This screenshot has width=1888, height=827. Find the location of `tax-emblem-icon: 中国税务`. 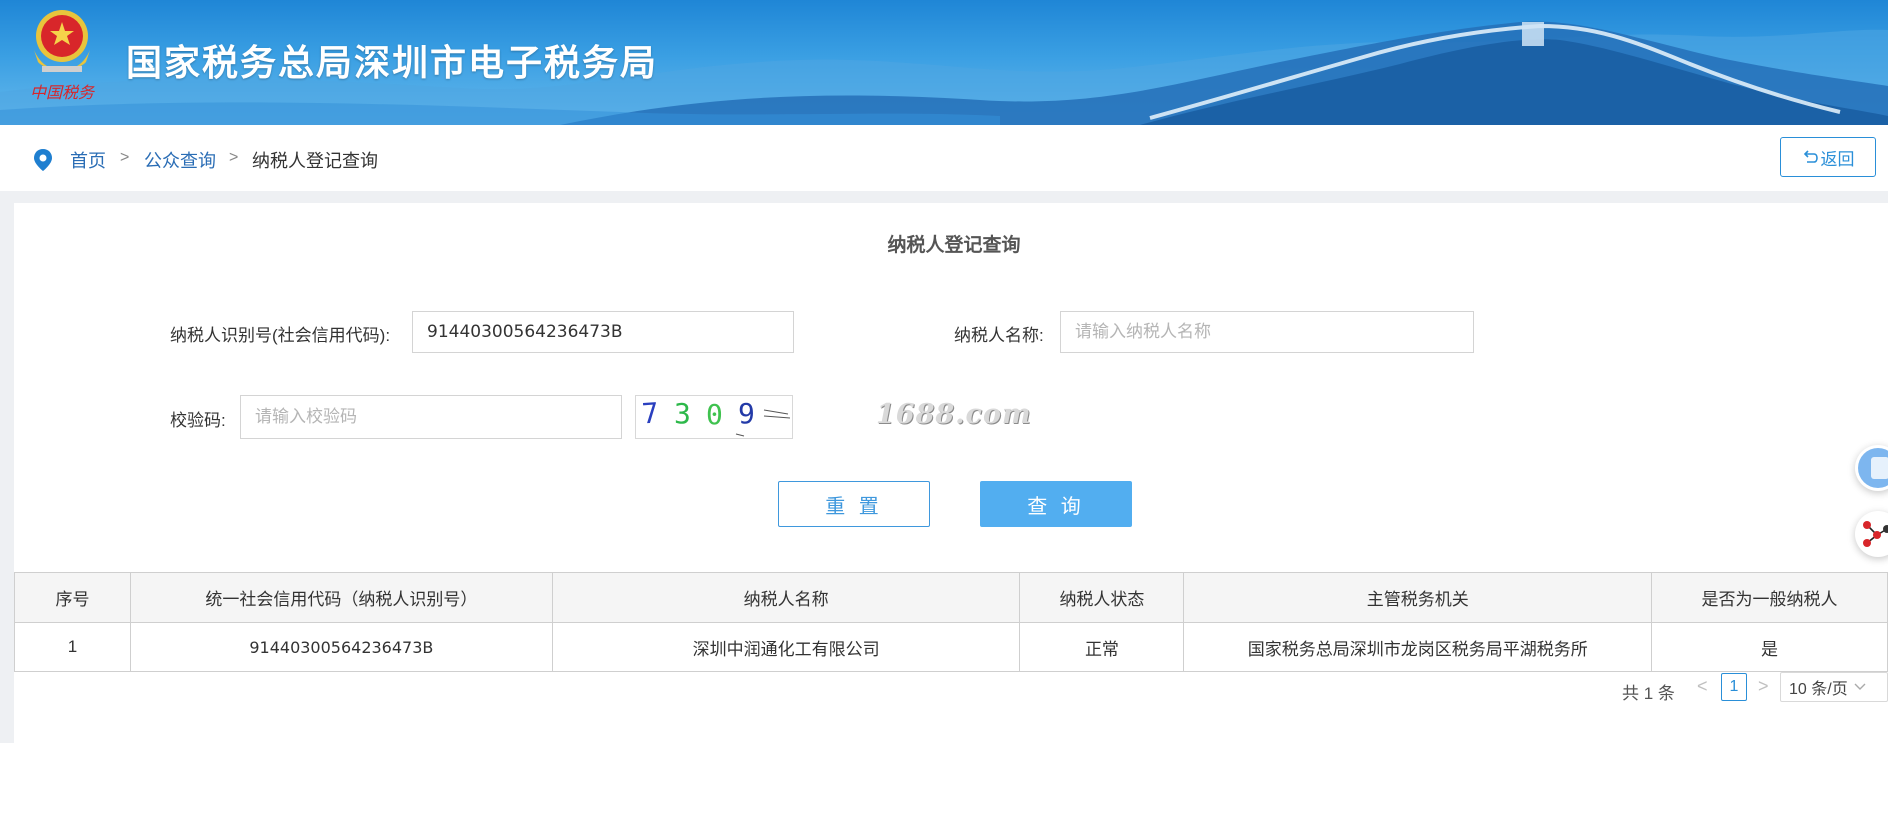

tax-emblem-icon: 中国税务 is located at coordinates (63, 56).